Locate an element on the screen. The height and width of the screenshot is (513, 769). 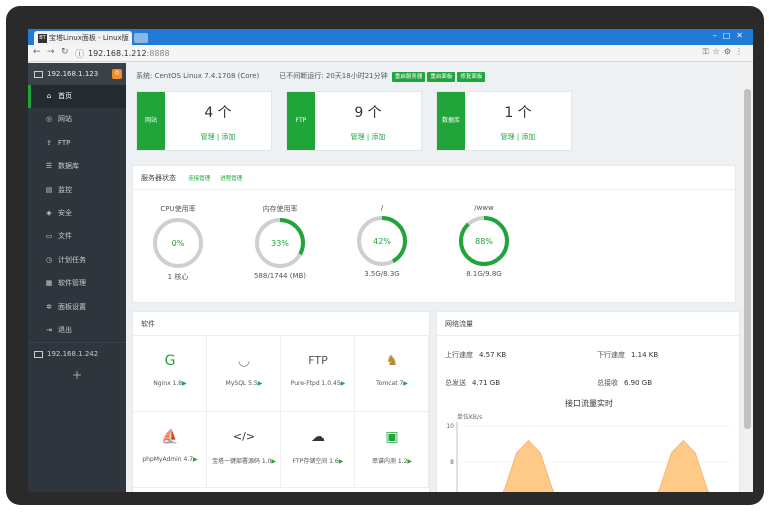
gauge-ring: 0% is located at coordinates (178, 243).